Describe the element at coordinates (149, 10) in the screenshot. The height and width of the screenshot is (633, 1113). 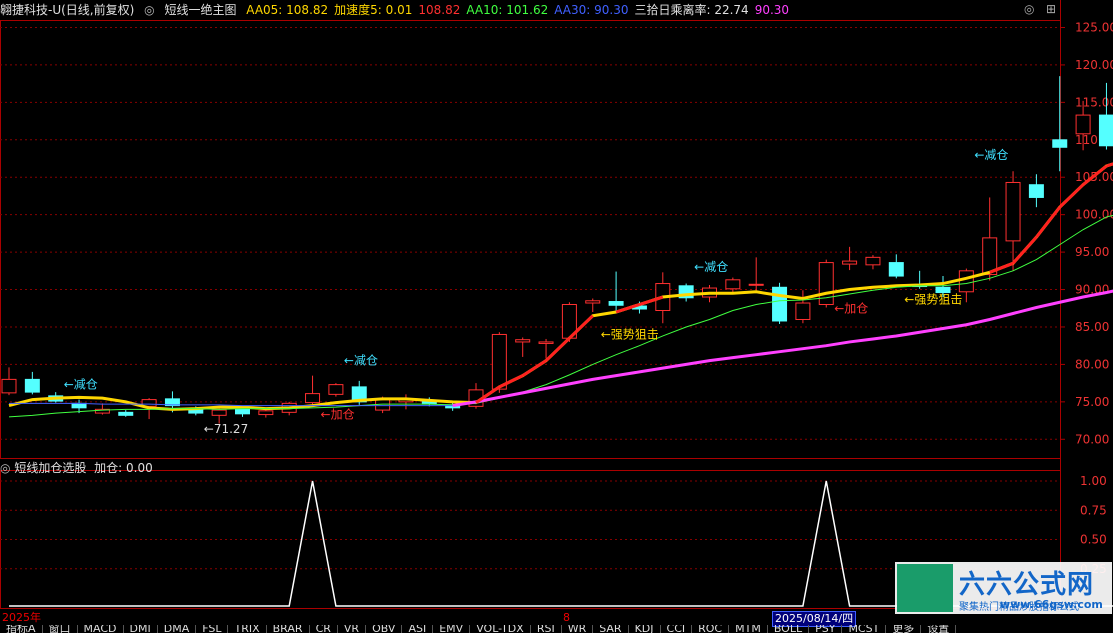
I see `settings-icon: ◎` at that location.